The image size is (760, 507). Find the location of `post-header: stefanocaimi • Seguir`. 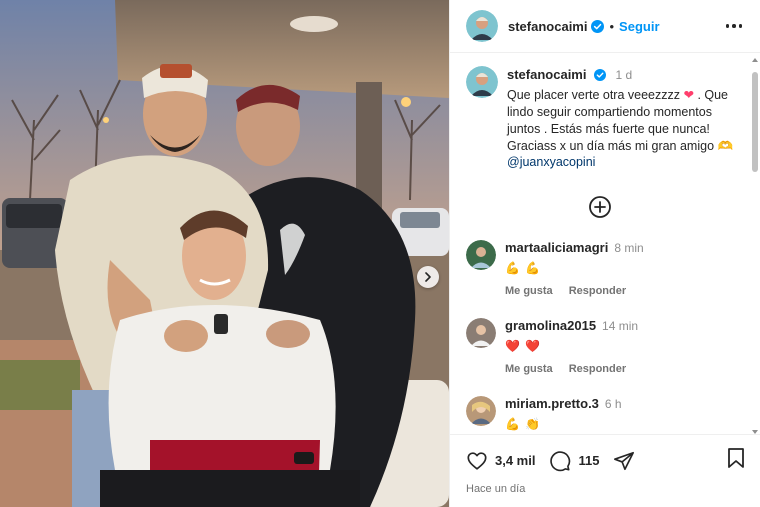

post-header: stefanocaimi • Seguir is located at coordinates (605, 26).